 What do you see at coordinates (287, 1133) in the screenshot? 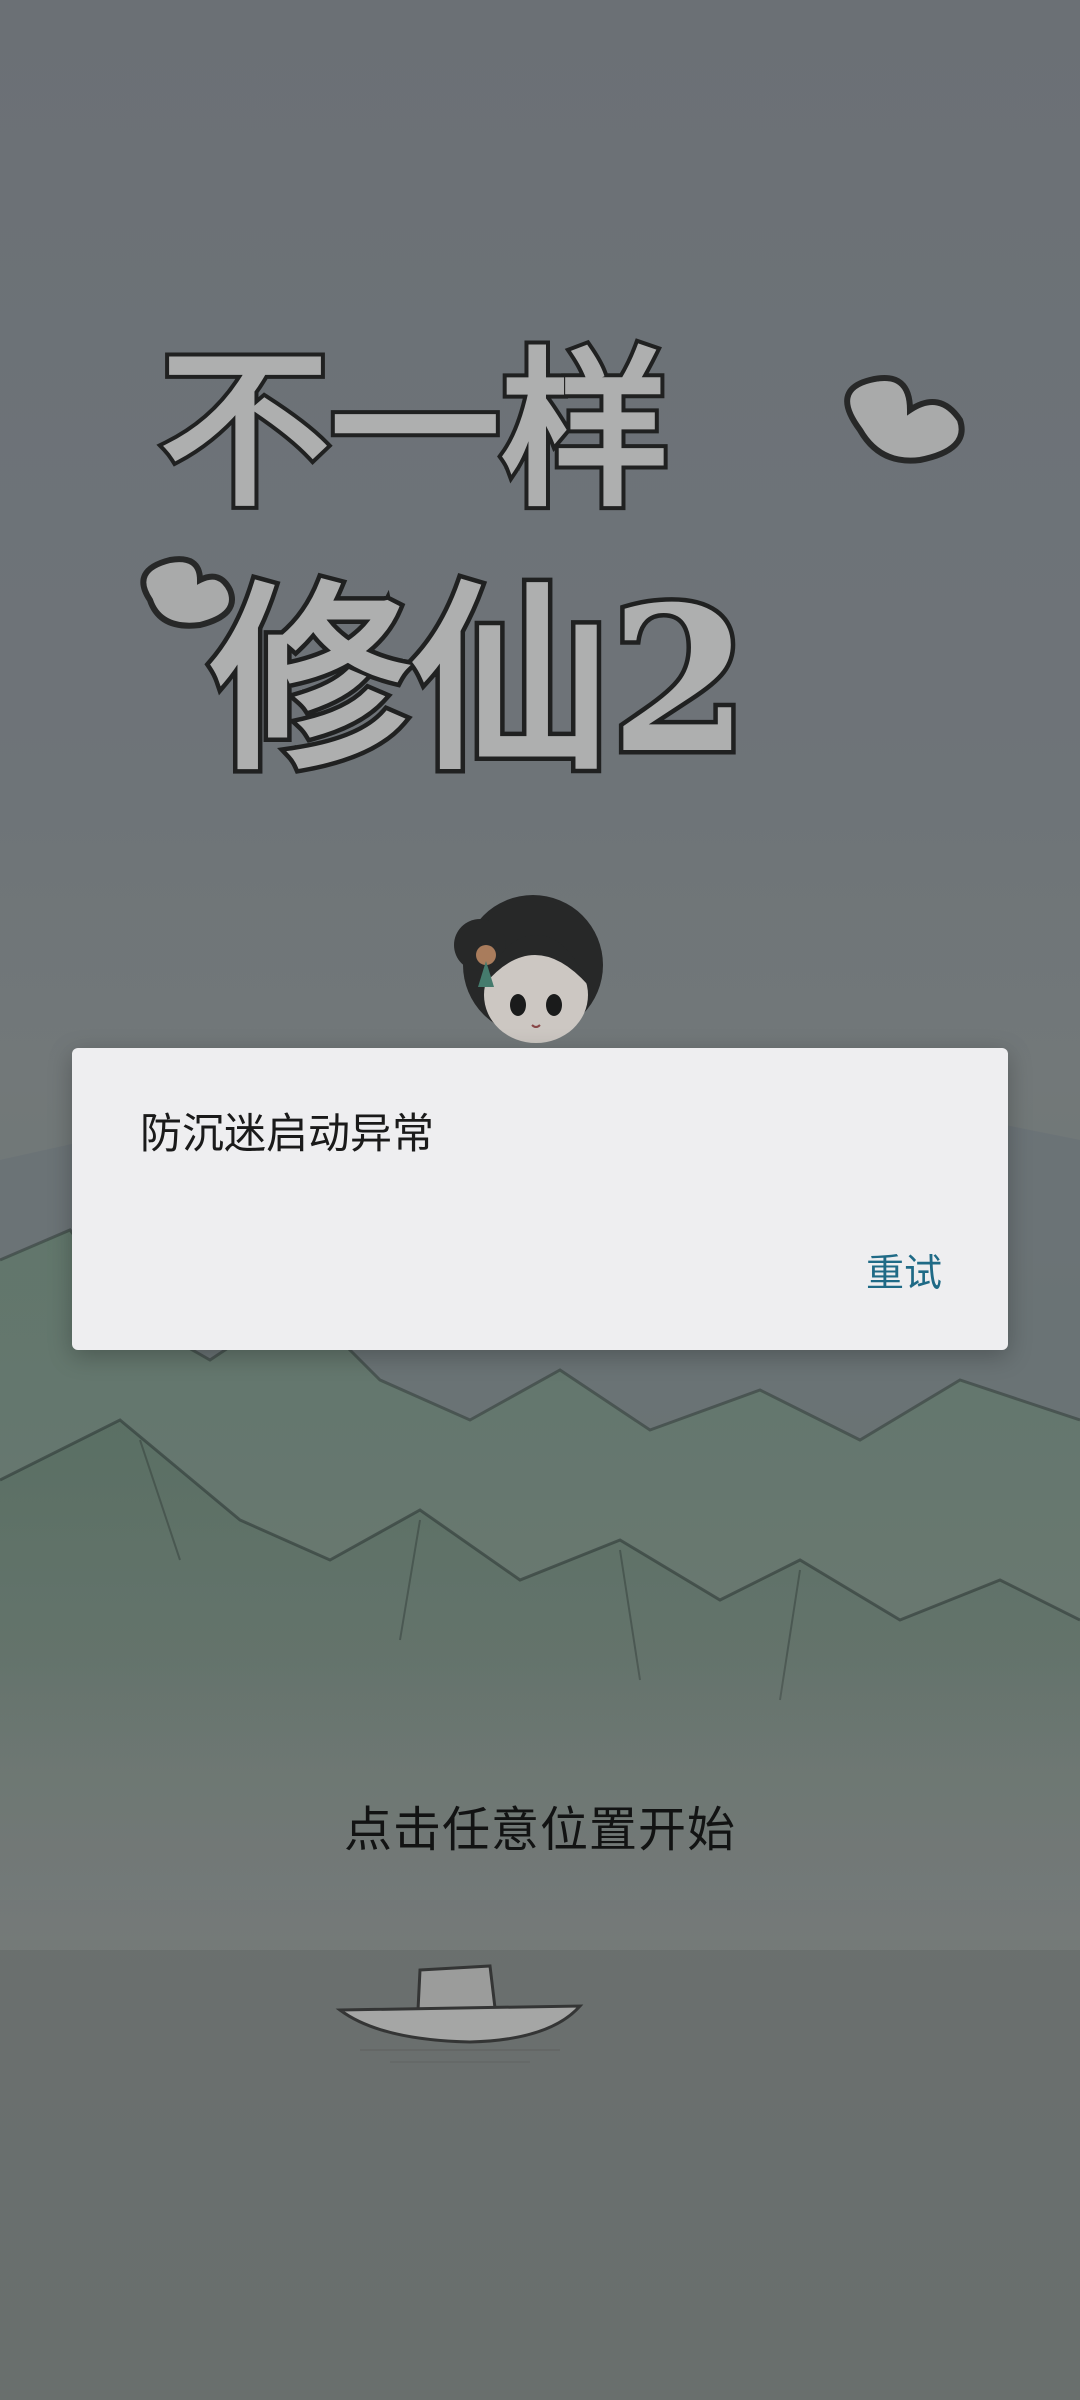
I see `dialog-message: 防沉迷启动异常` at bounding box center [287, 1133].